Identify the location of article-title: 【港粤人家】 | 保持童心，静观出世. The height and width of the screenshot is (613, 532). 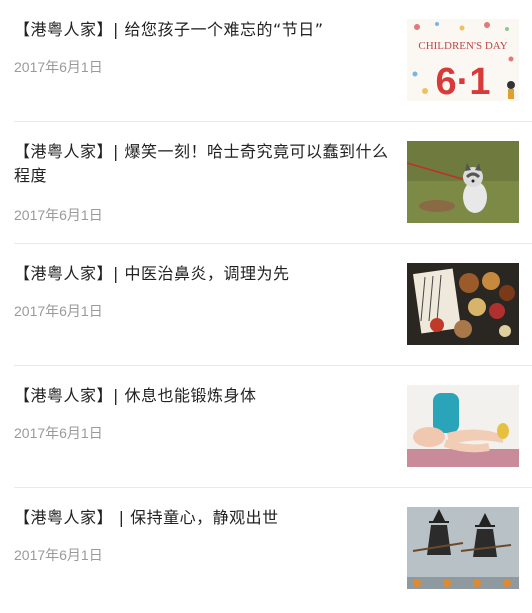
(202, 518).